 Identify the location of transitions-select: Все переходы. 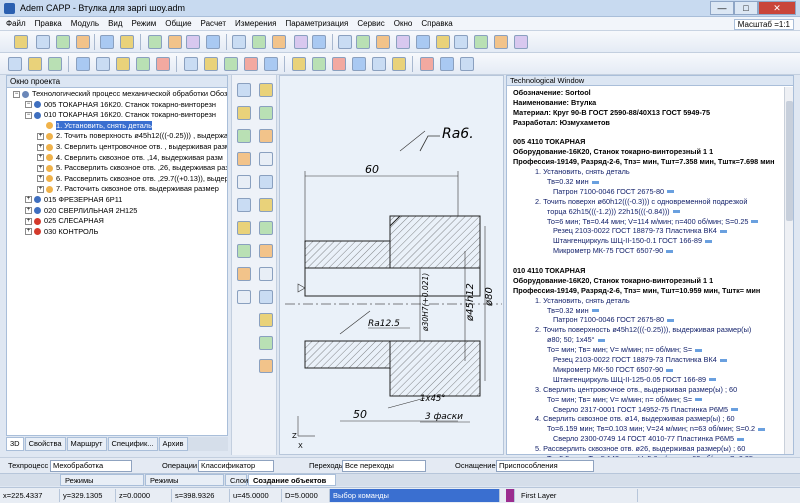
(384, 466).